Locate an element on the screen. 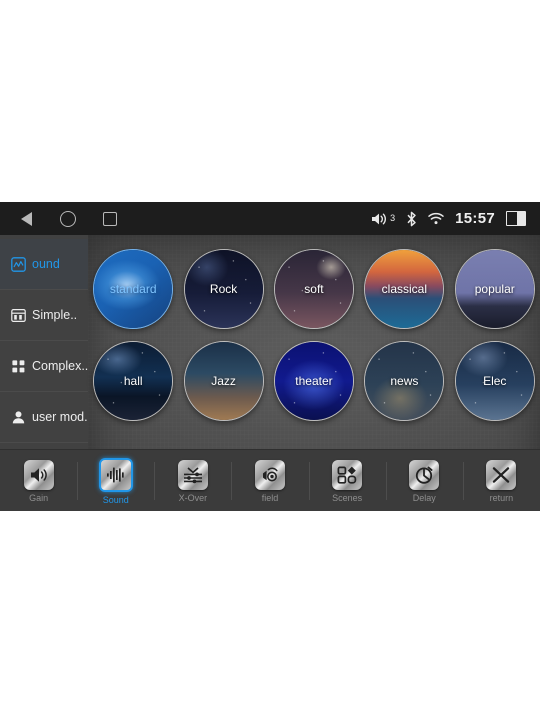 The width and height of the screenshot is (540, 720). battery-empty-part is located at coordinates (512, 218).